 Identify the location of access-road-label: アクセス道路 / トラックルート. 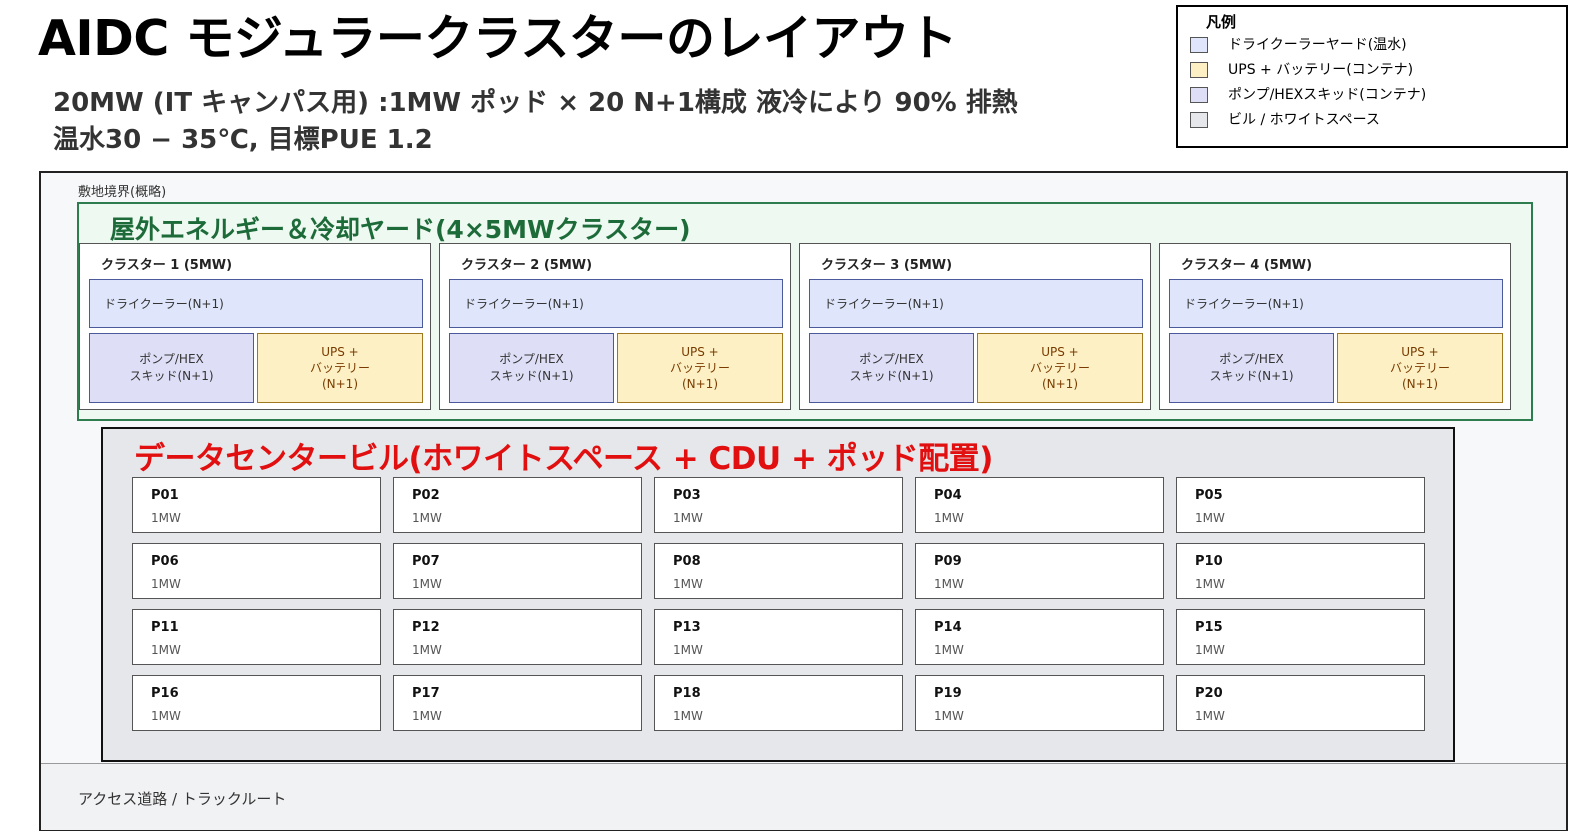
(182, 799).